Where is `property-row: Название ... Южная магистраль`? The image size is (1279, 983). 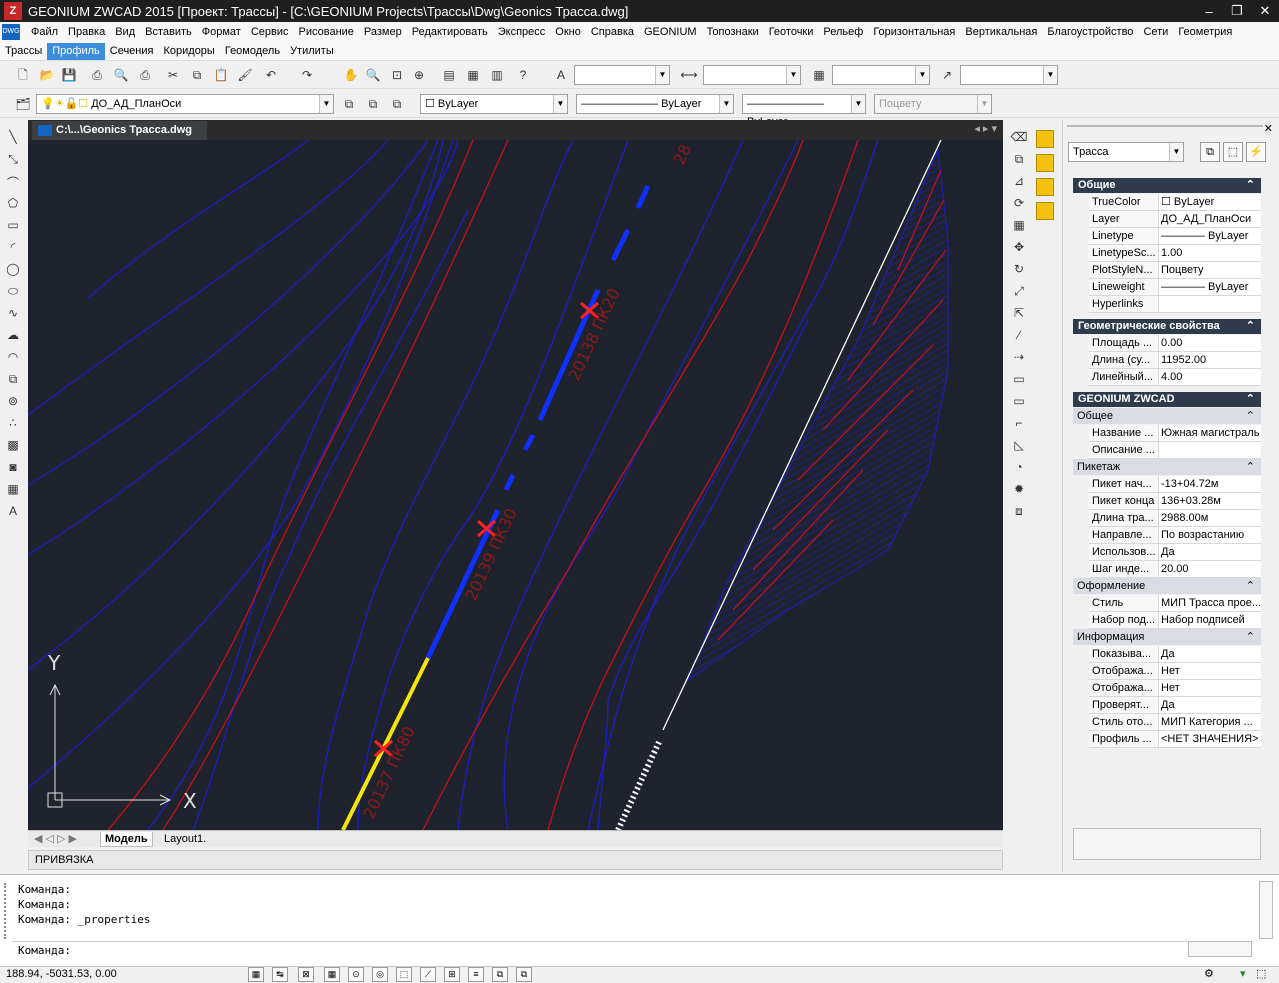 property-row: Название ... Южная магистраль is located at coordinates (1175, 433).